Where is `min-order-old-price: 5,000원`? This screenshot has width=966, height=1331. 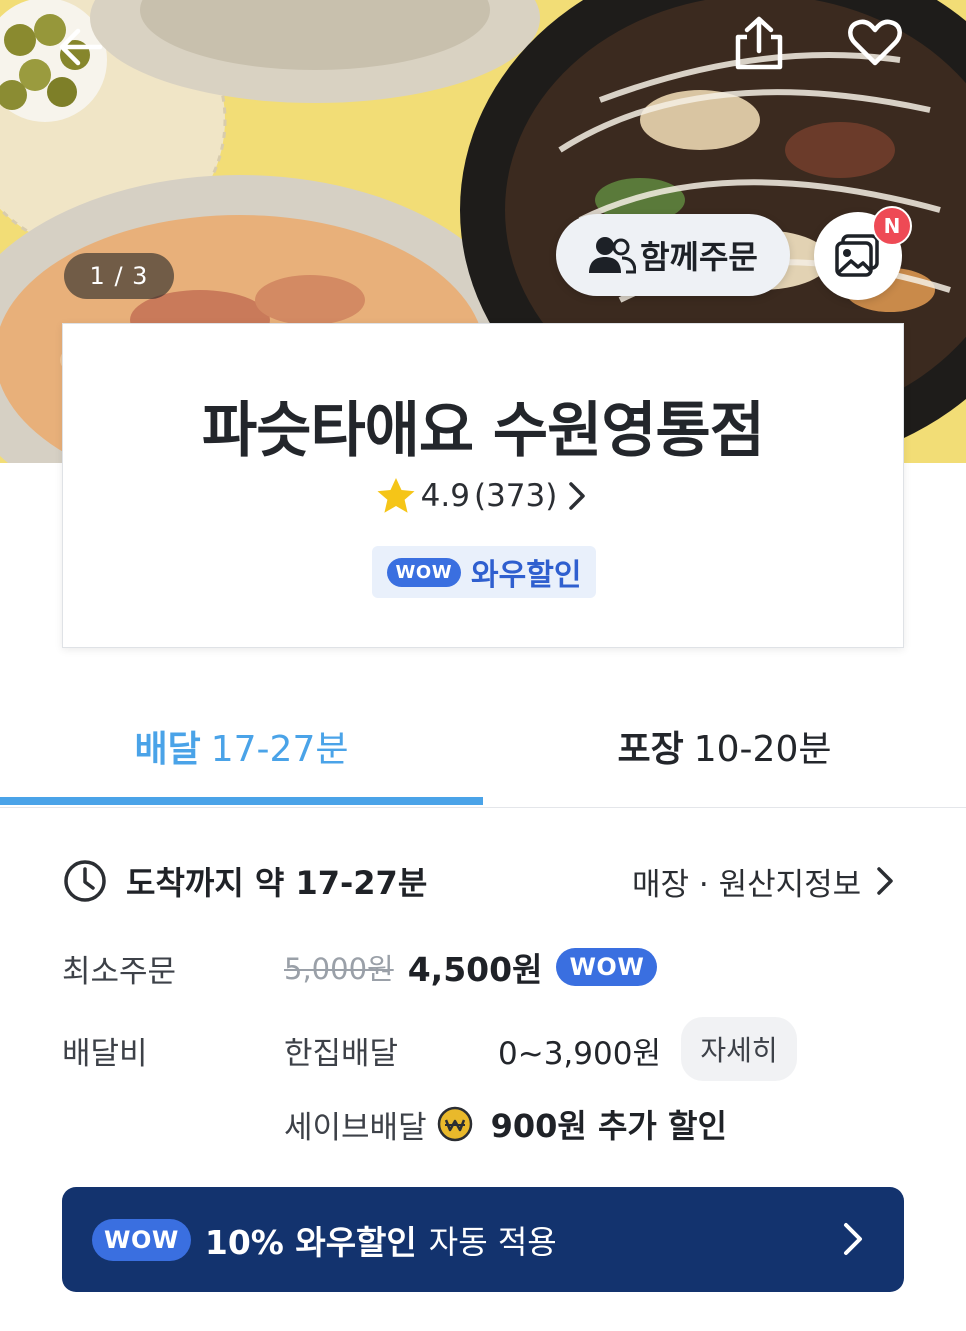 min-order-old-price: 5,000원 is located at coordinates (339, 969).